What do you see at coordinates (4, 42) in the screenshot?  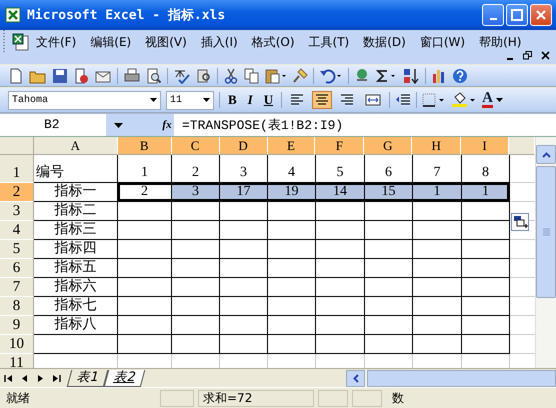 I see `grip-icon` at bounding box center [4, 42].